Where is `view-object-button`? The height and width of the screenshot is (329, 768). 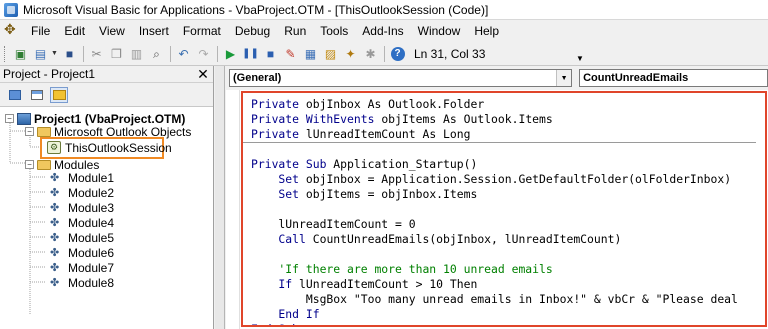
view-object-button is located at coordinates (37, 95).